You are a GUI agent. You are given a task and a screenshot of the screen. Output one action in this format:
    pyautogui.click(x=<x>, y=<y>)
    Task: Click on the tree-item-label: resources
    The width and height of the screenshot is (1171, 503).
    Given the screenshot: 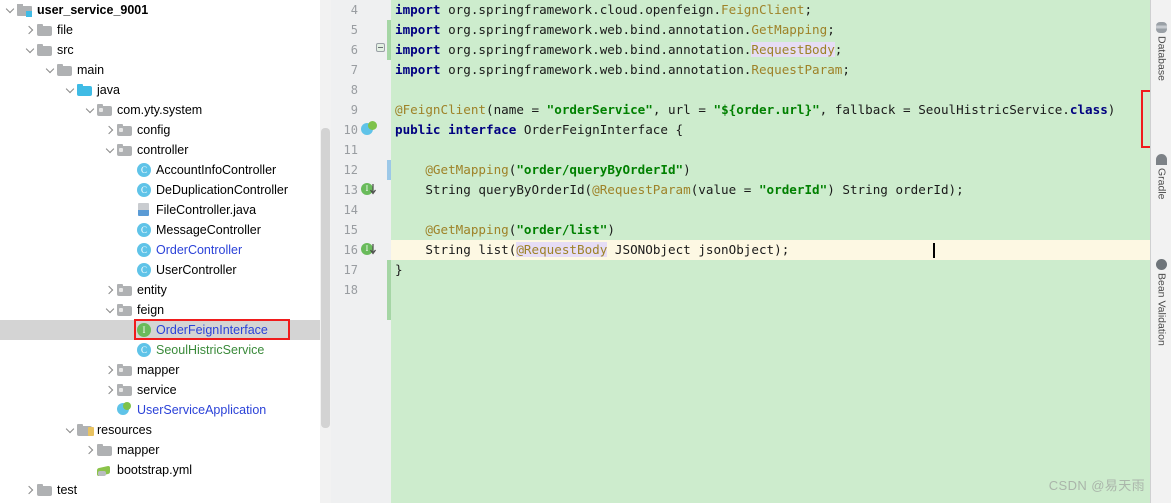 What is the action you would take?
    pyautogui.click(x=124, y=430)
    